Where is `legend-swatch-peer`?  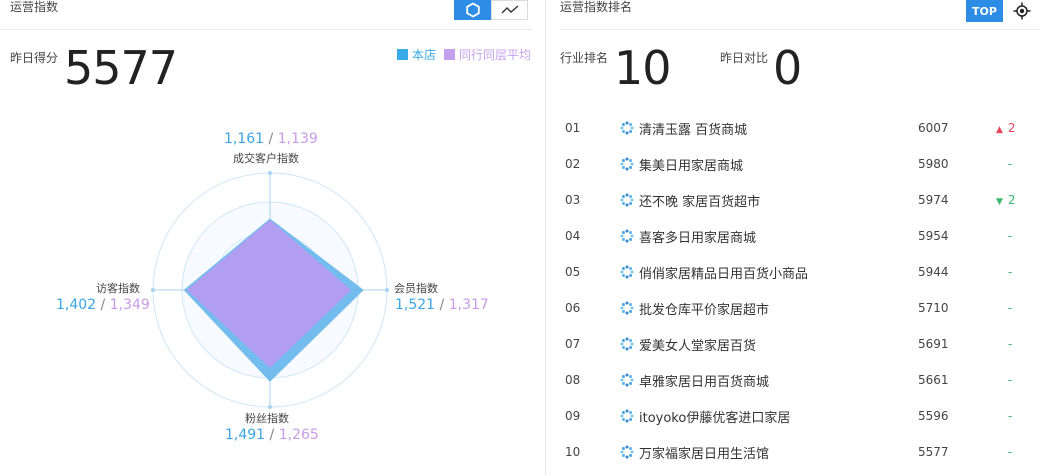 legend-swatch-peer is located at coordinates (450, 54).